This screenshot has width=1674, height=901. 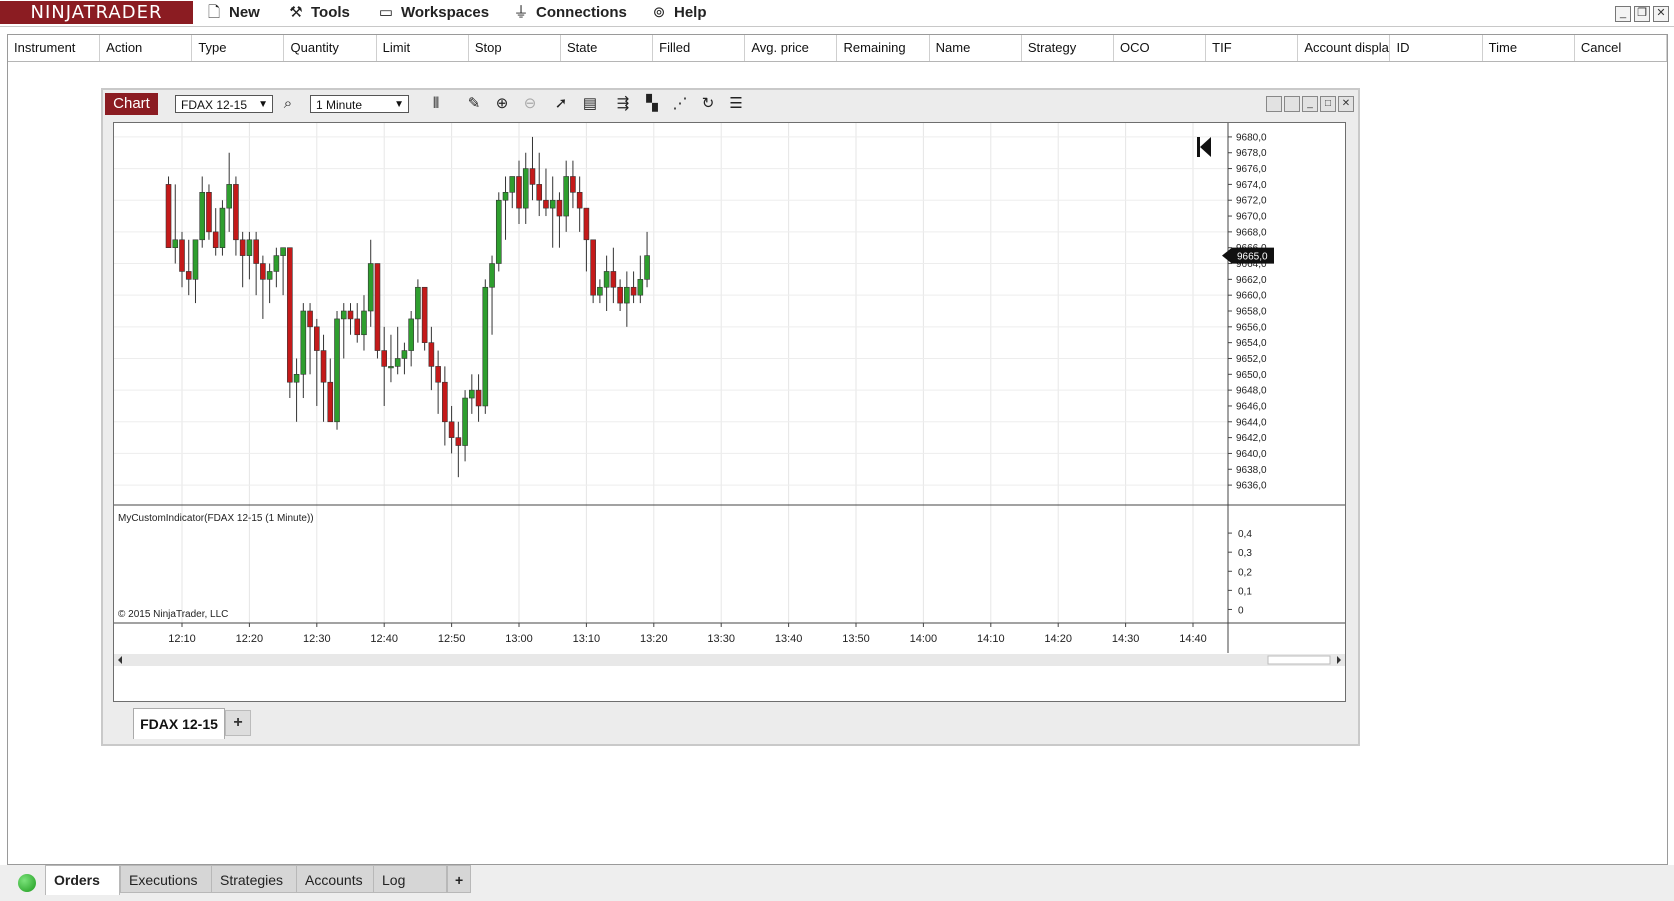 I want to click on price-tick-label: 9636,0, so click(x=1251, y=486).